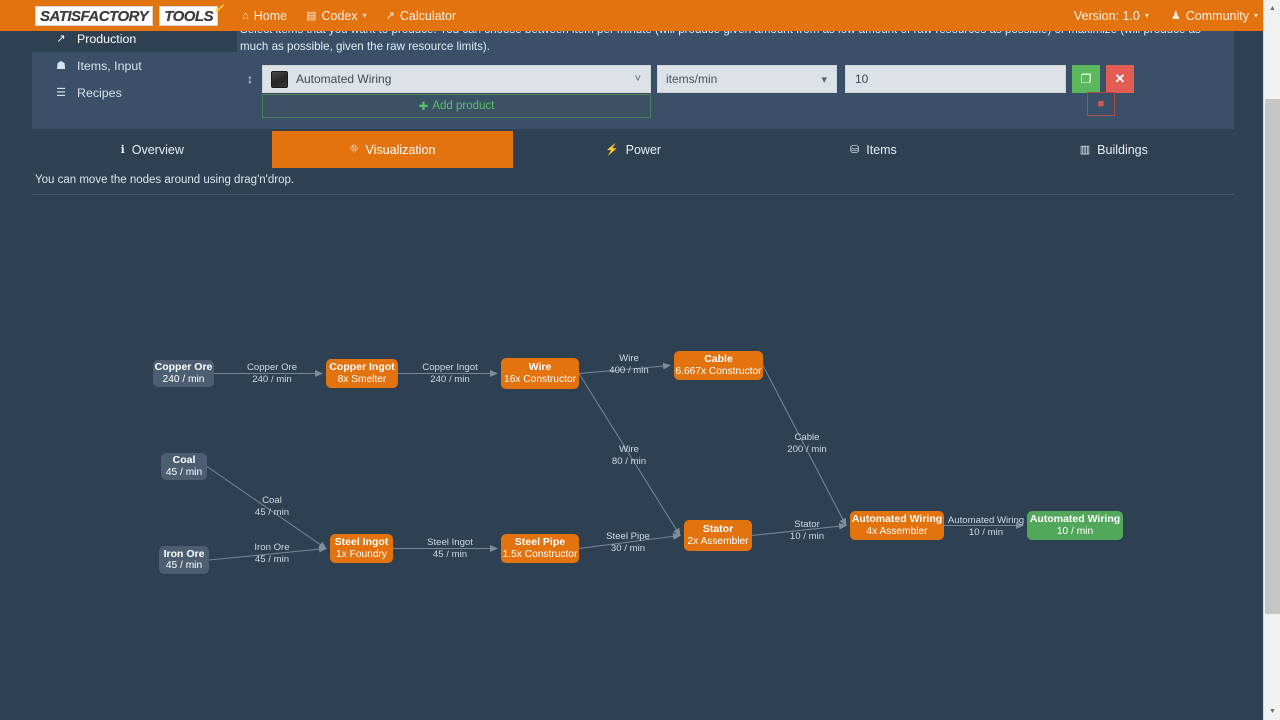 The width and height of the screenshot is (1280, 720). I want to click on graph-node-stator: Stator 2x Assembler, so click(718, 535).